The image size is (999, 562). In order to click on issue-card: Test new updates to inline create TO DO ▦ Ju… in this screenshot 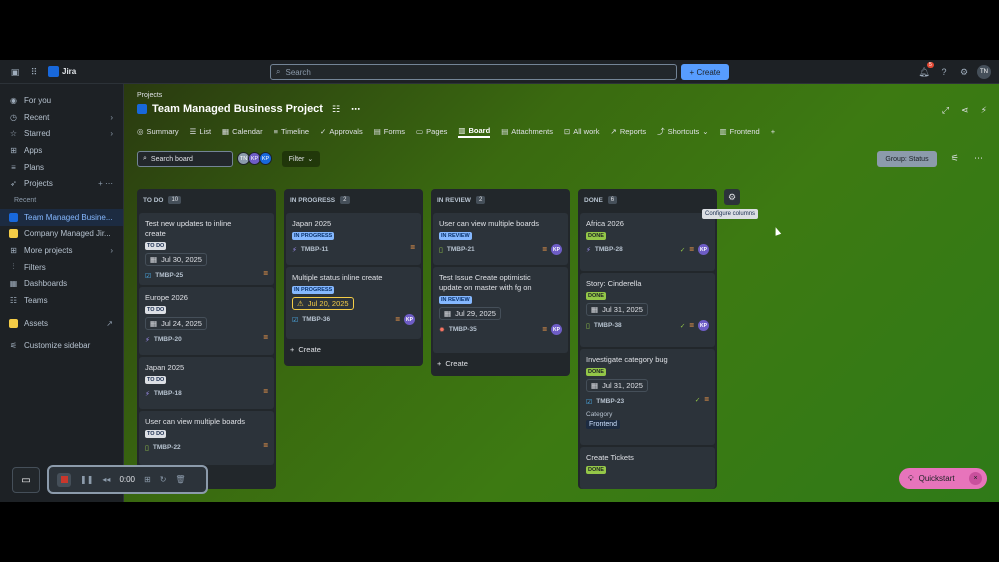, I will do `click(206, 249)`.